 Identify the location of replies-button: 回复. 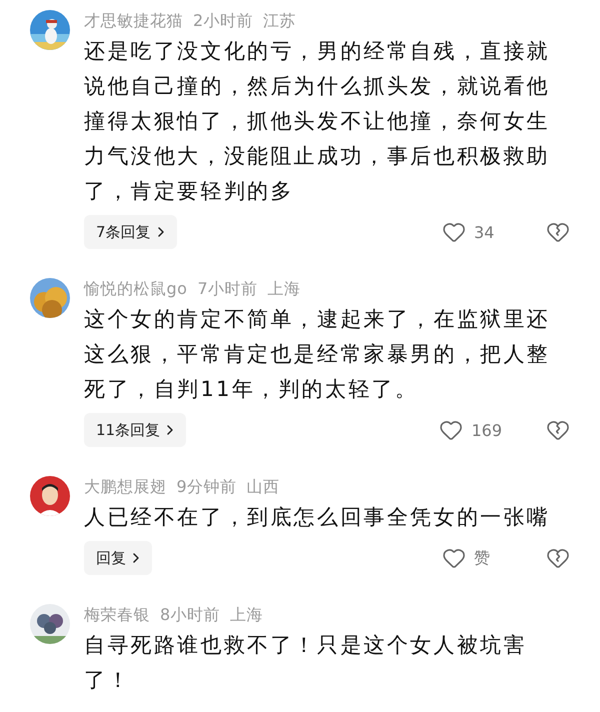
(118, 558).